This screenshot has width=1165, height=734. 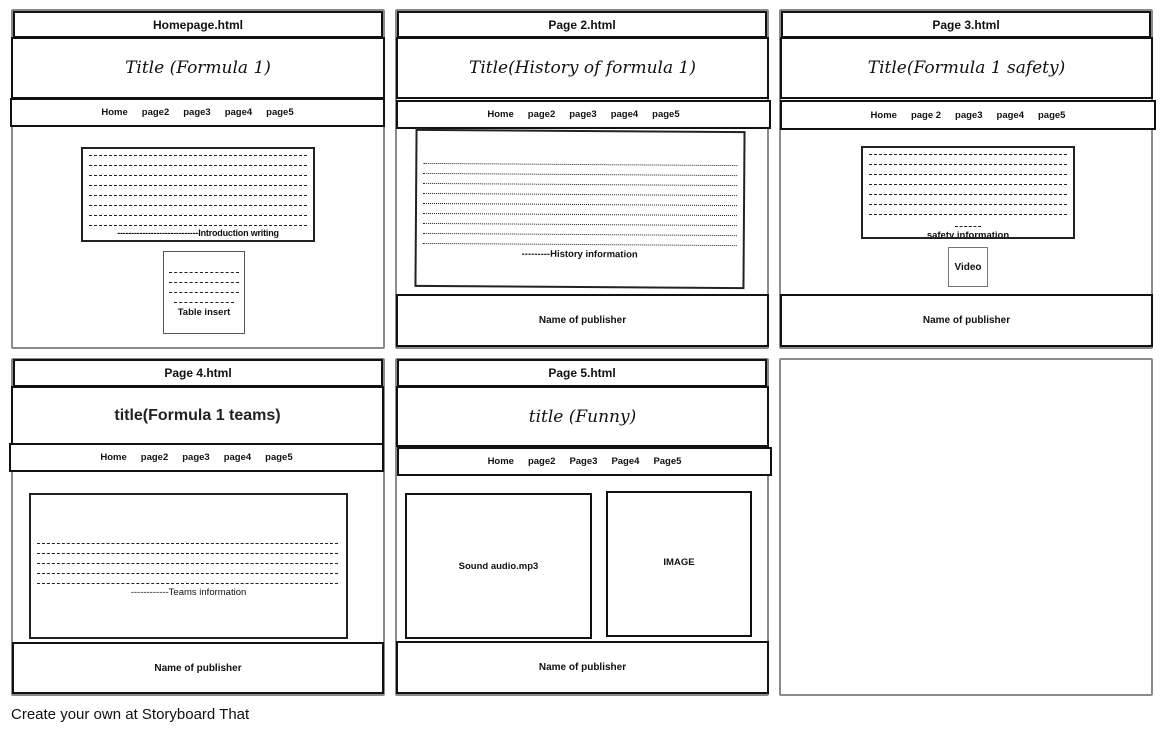 I want to click on image-box: IMAGE, so click(x=679, y=564).